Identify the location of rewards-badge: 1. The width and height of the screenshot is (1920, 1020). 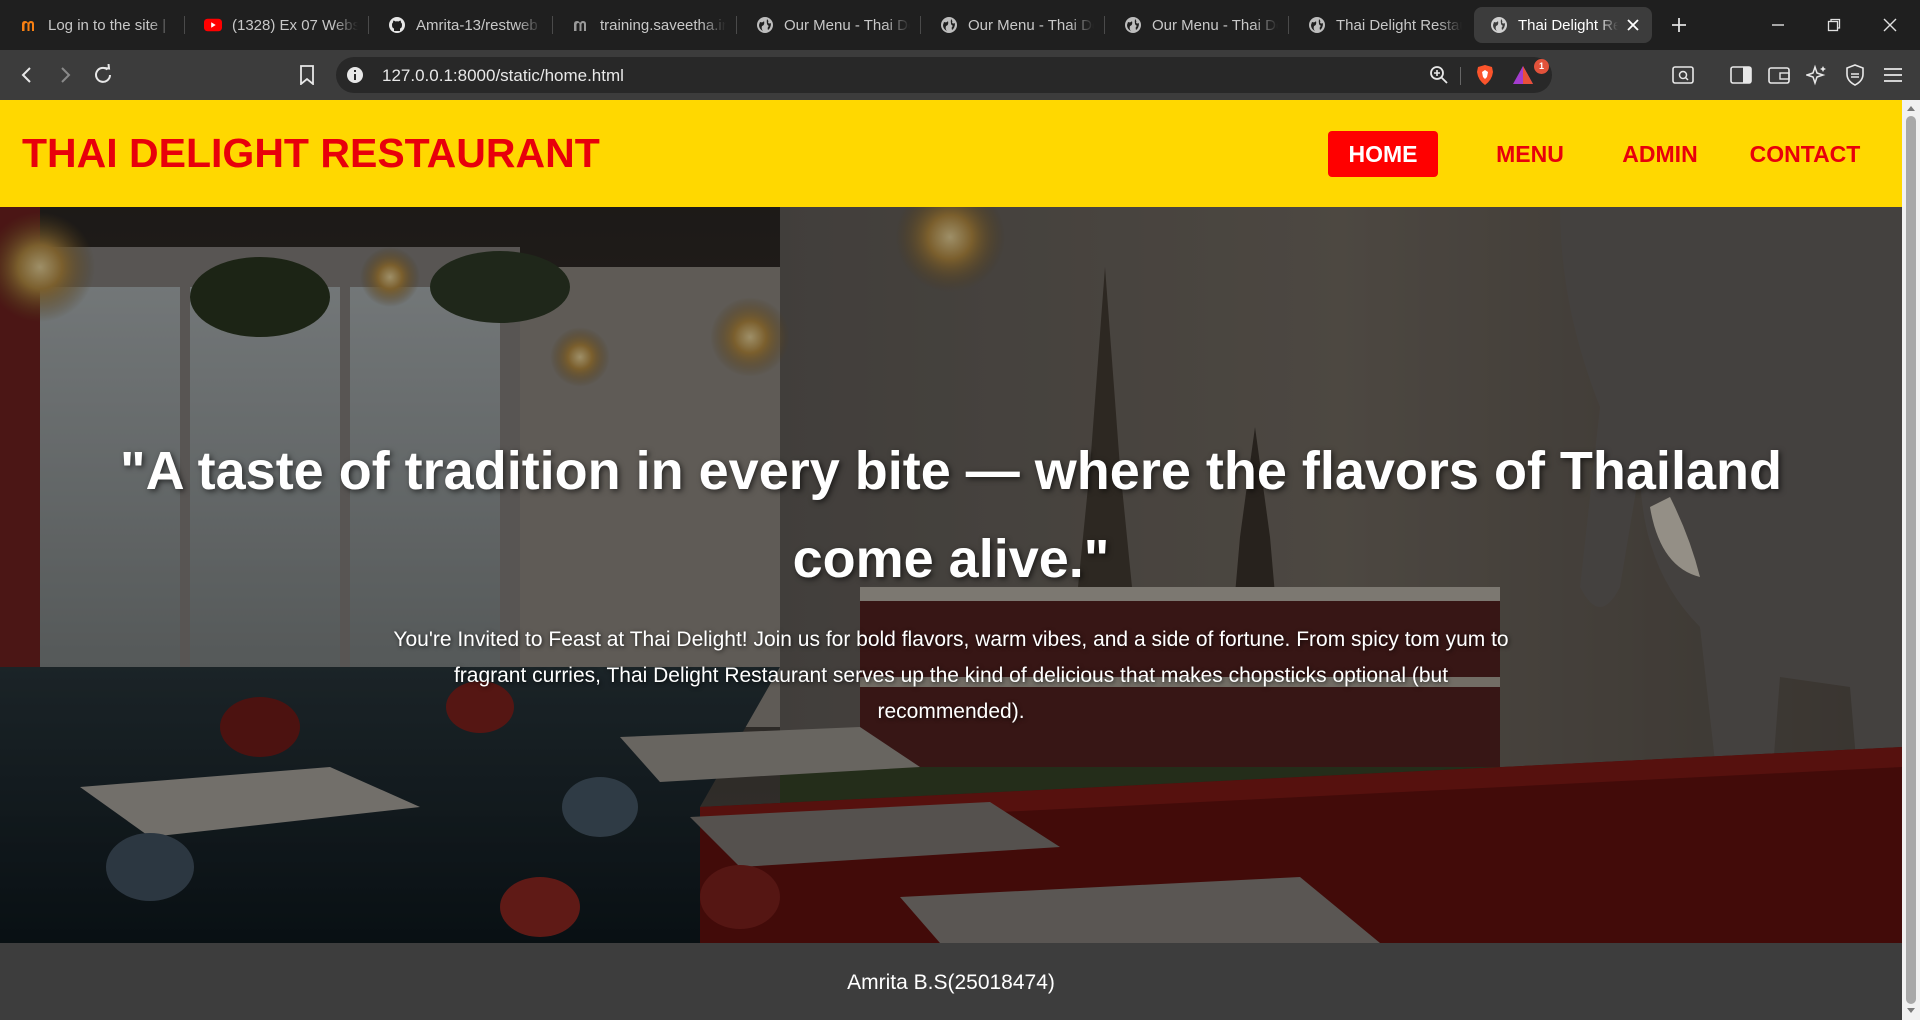
(1541, 66).